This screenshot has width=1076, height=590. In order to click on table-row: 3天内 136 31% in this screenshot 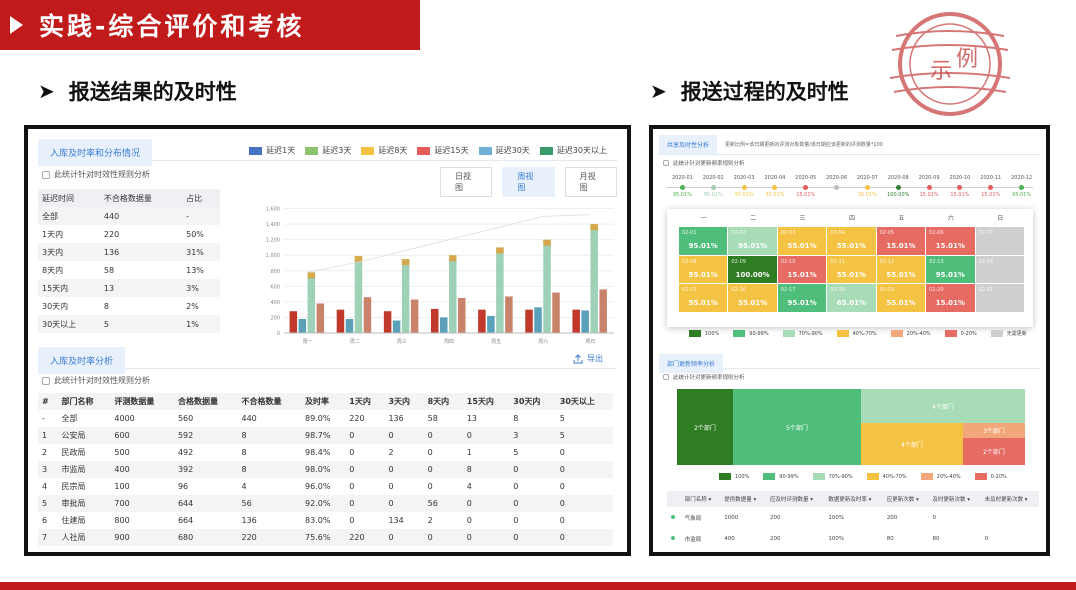, I will do `click(129, 252)`.